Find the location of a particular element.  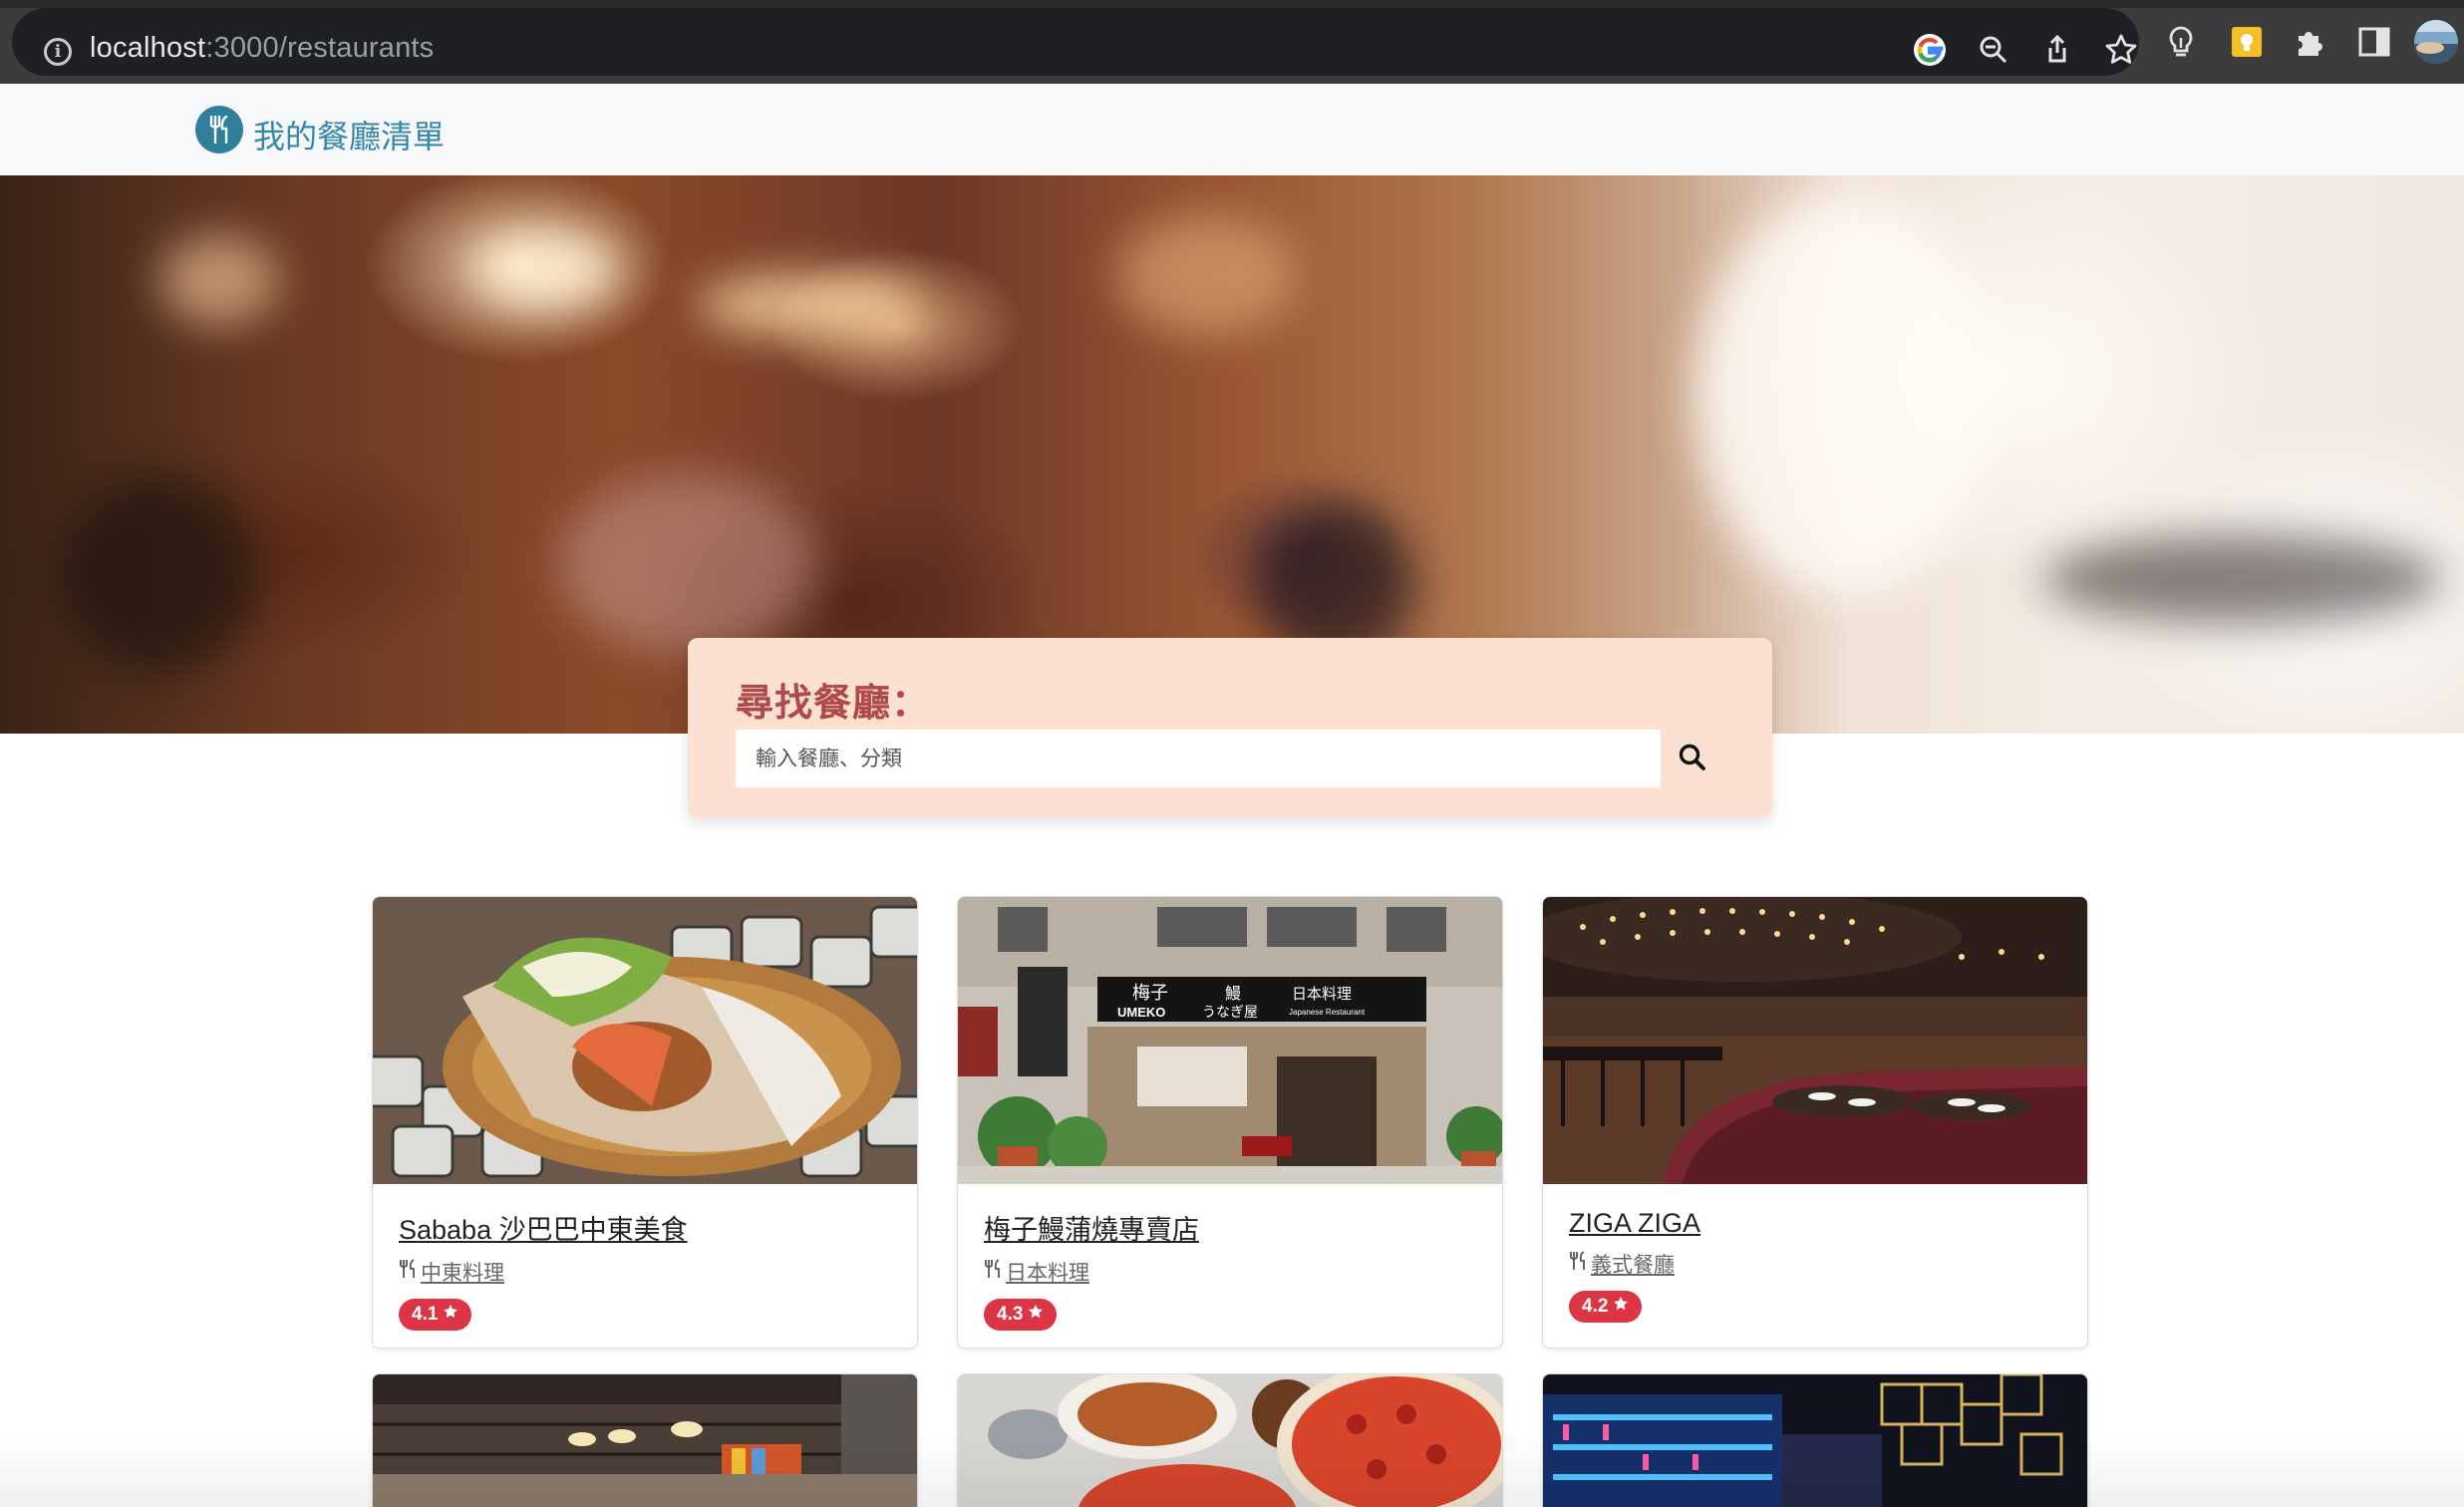

sign-umeko-latin: UMEKO is located at coordinates (1141, 1013).